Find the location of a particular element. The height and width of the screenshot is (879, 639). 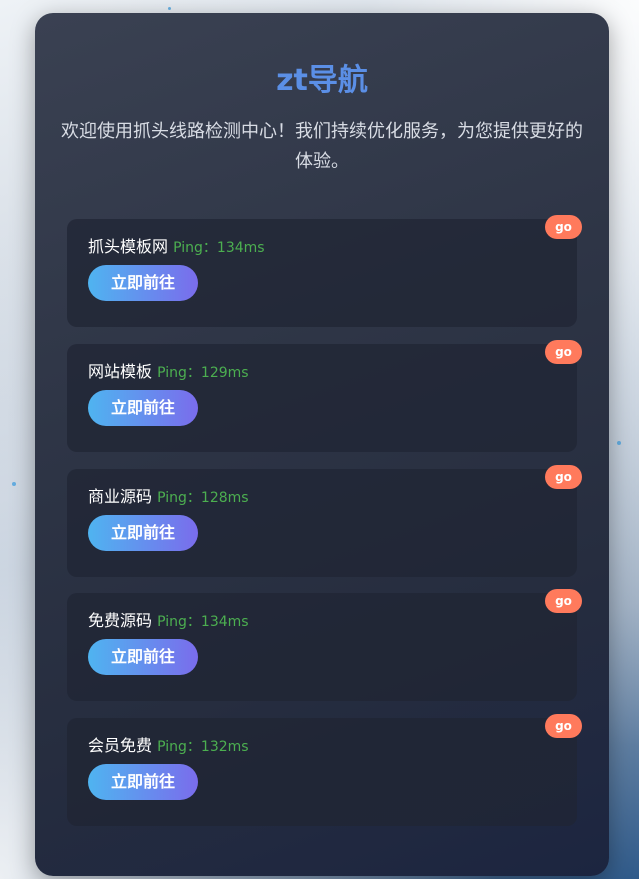

site-card: 商业源码 Ping：128ms 立即前往 go is located at coordinates (324, 521).